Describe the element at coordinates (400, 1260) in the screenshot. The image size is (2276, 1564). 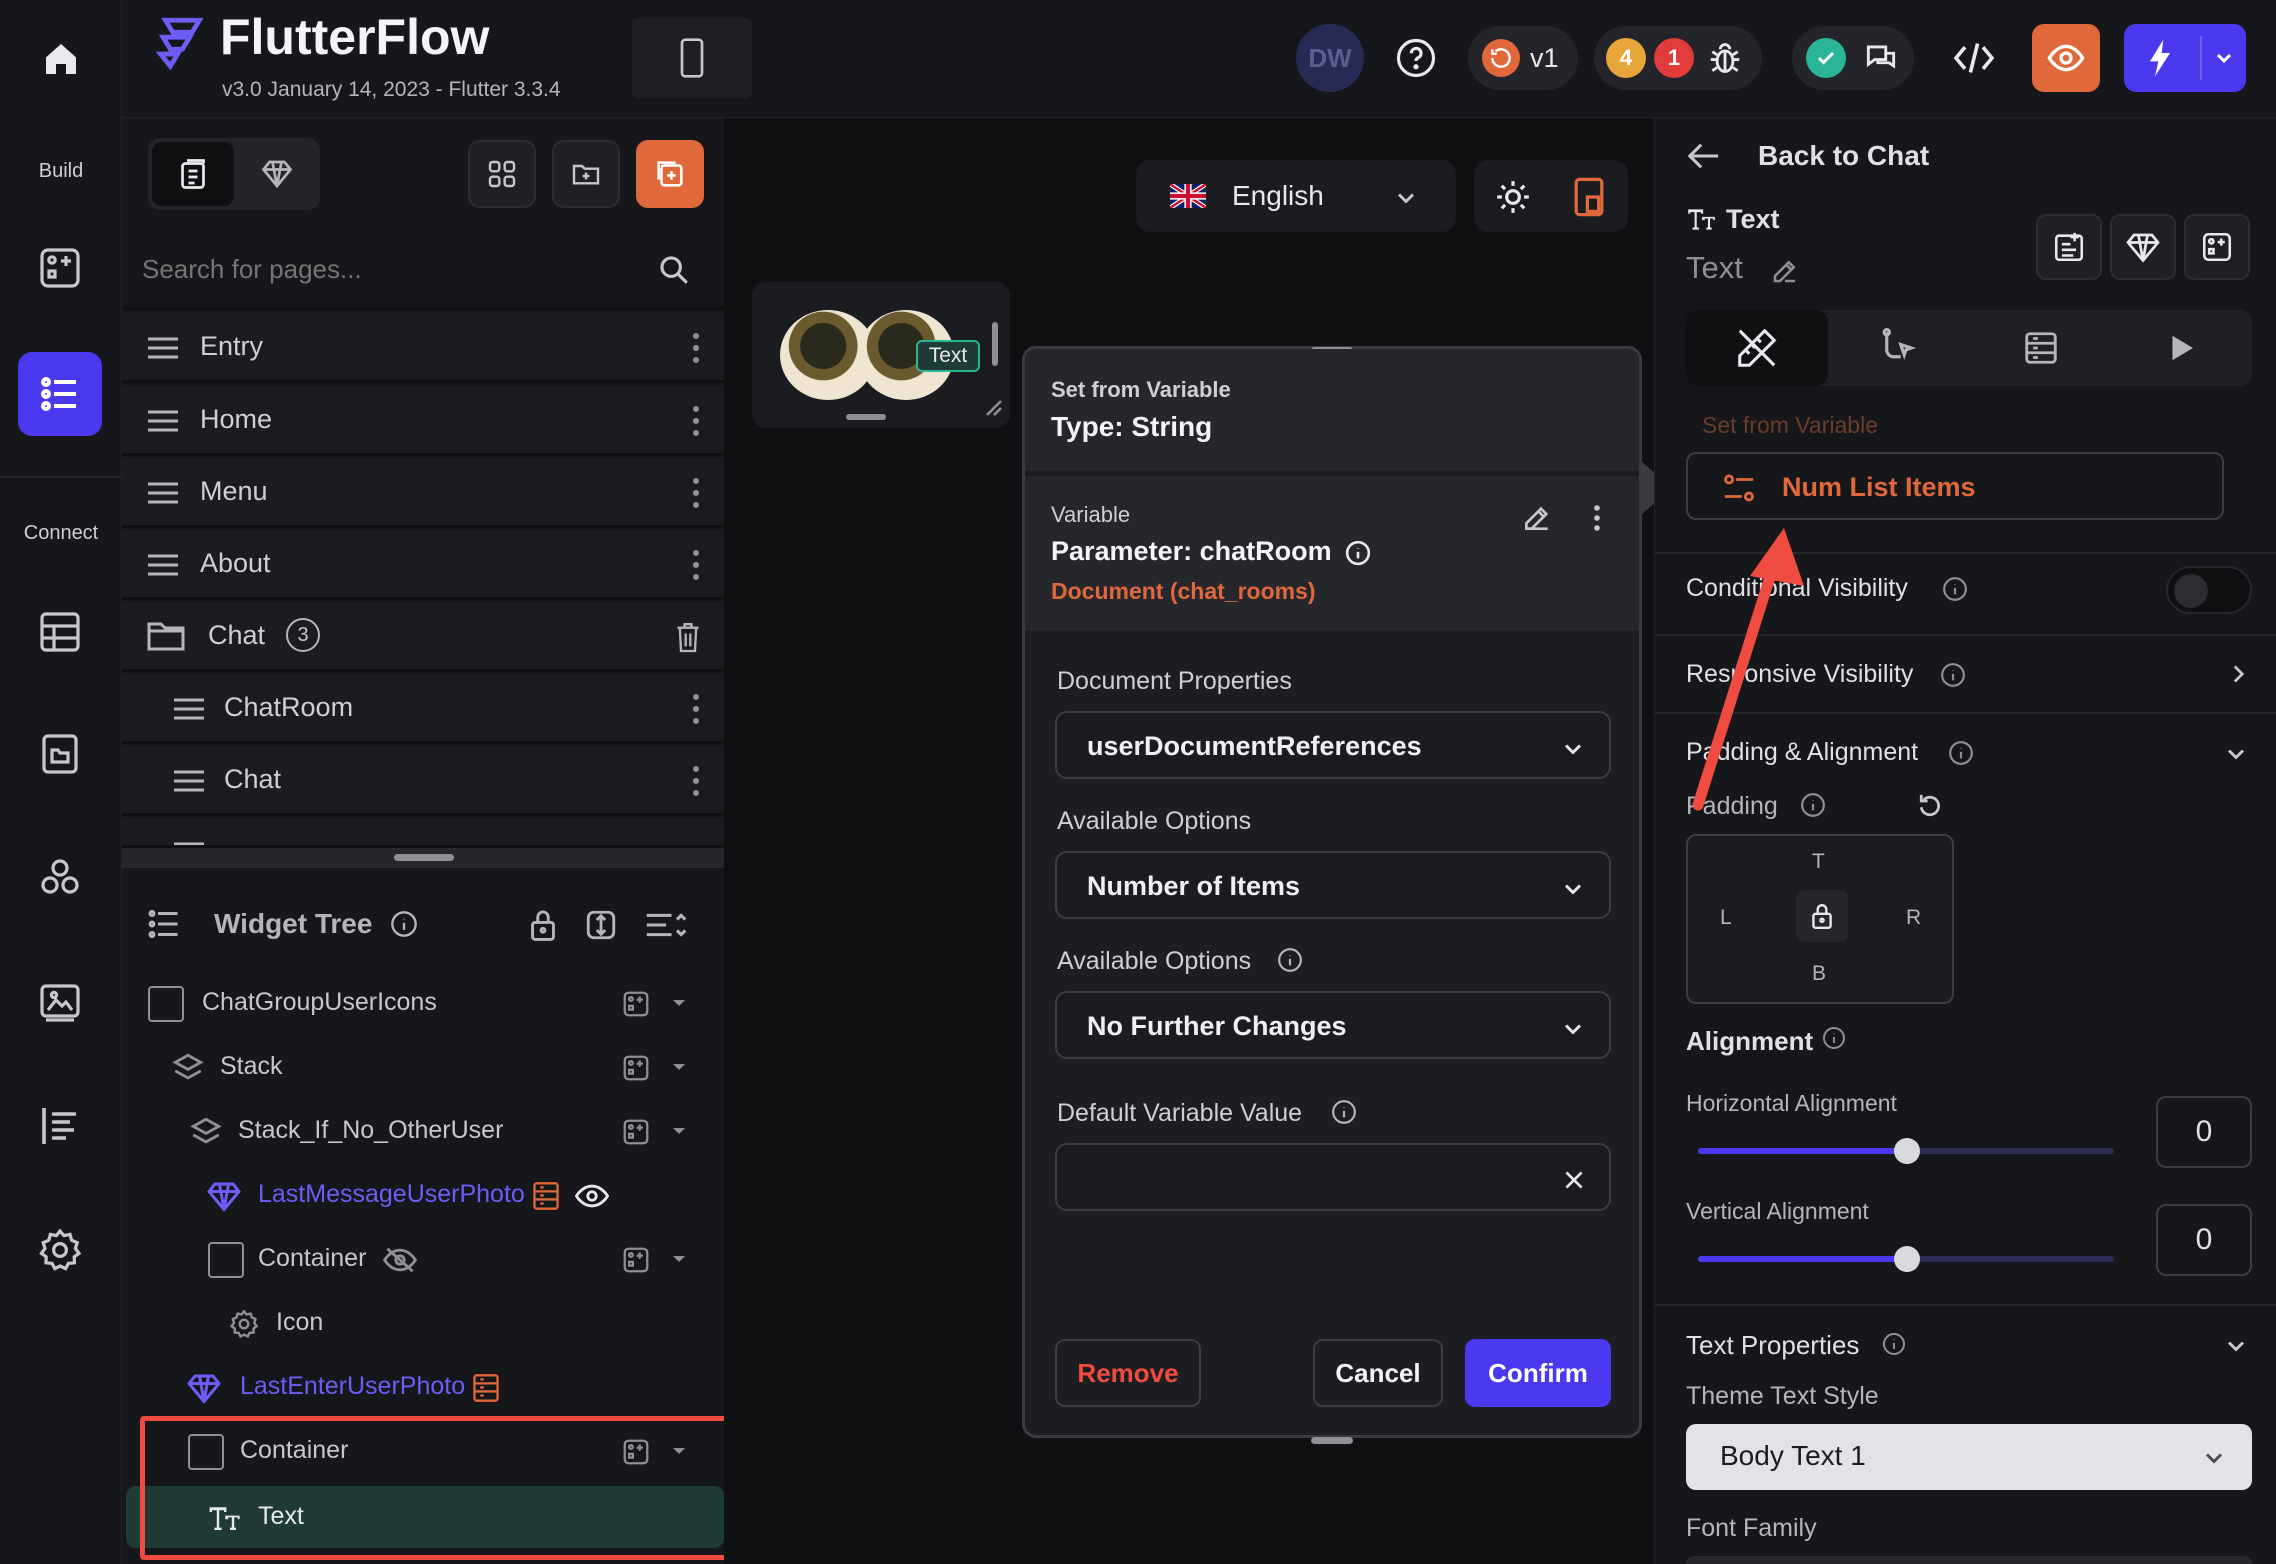
I see `eye-slash-icon` at that location.